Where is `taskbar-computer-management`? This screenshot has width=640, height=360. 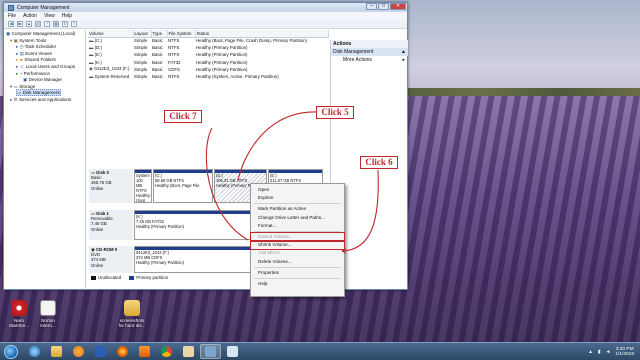
taskbar-computer-management is located at coordinates (210, 351).